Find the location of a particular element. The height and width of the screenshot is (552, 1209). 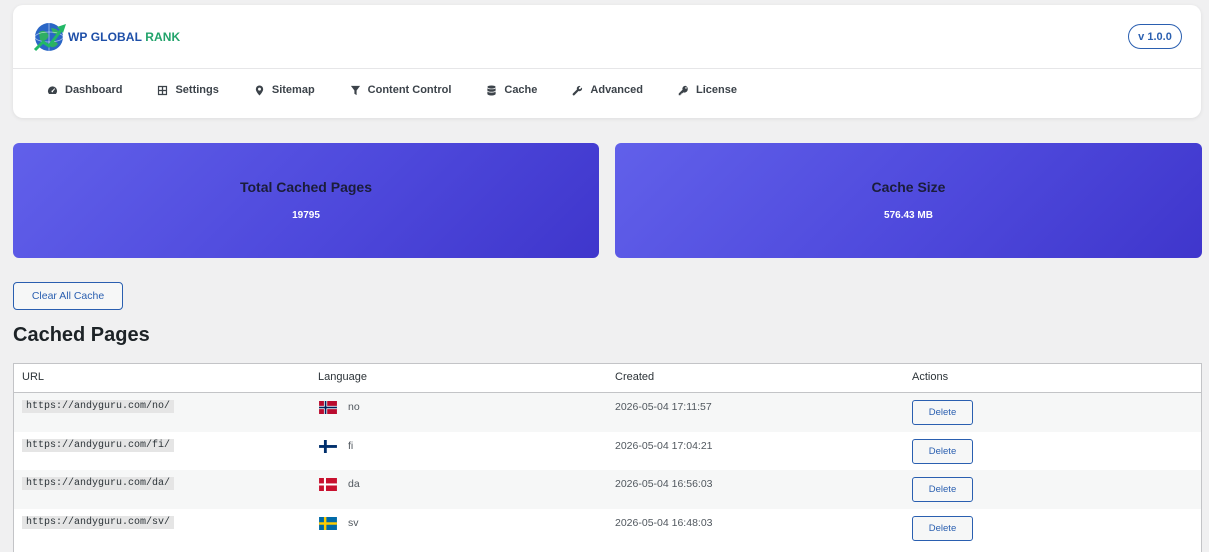

stat-card-total-cached-pages: Total Cached Pages 19795 is located at coordinates (306, 200).